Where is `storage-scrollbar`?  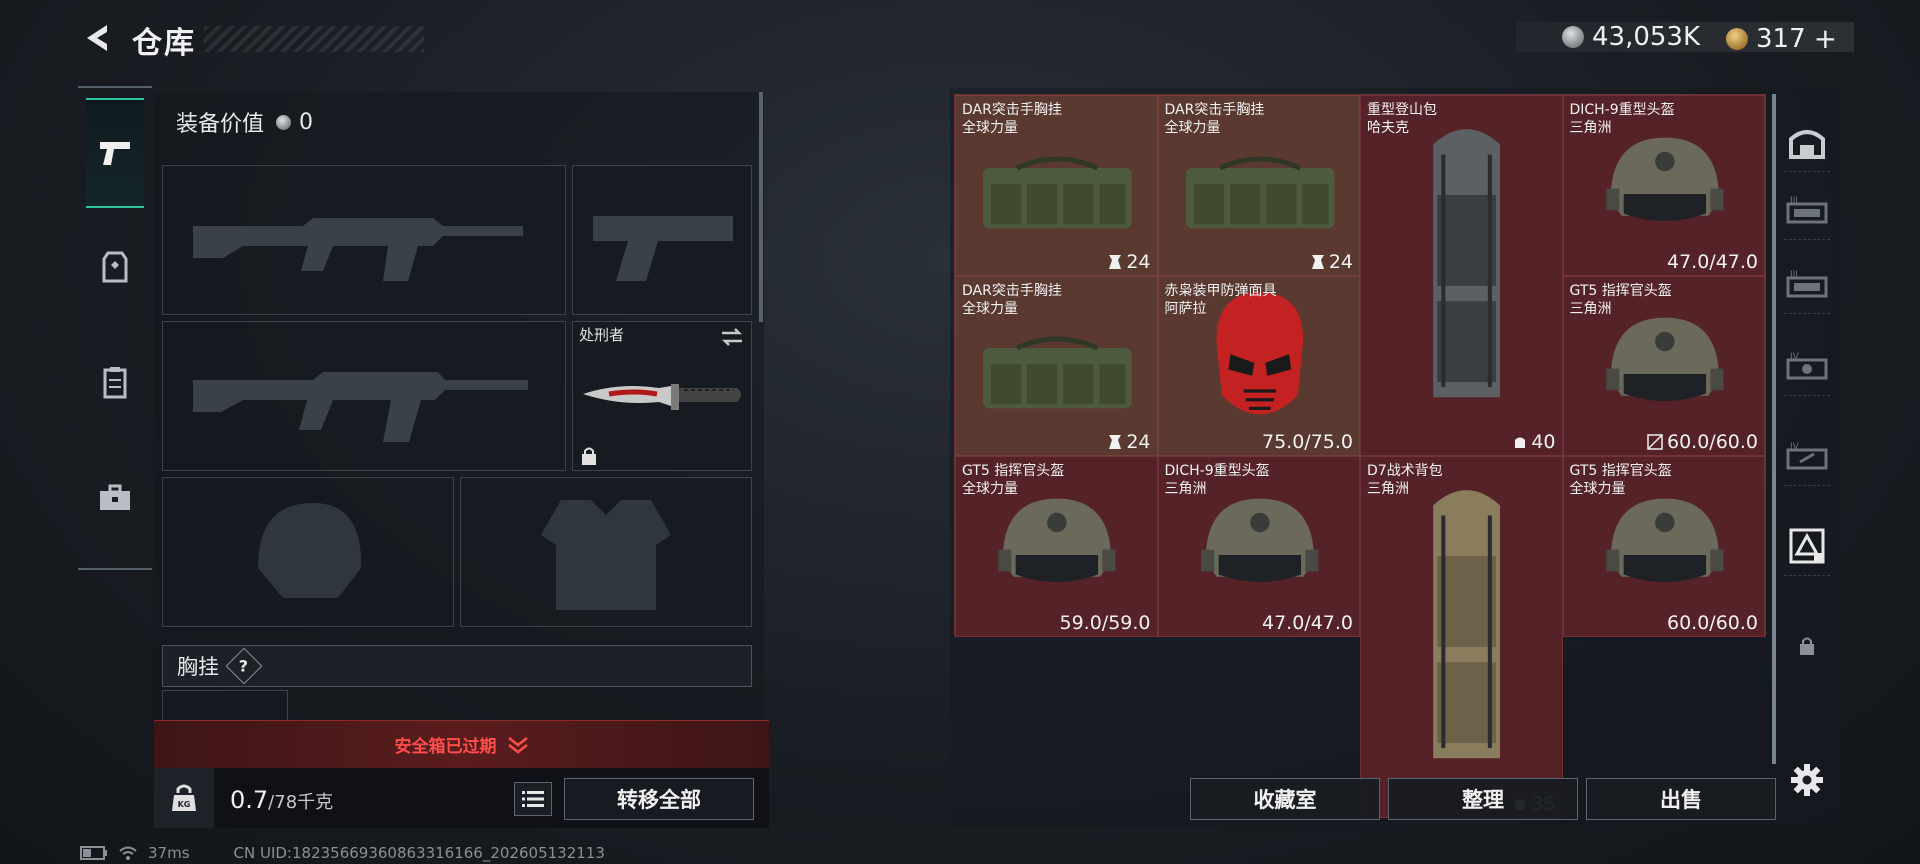 storage-scrollbar is located at coordinates (1774, 429).